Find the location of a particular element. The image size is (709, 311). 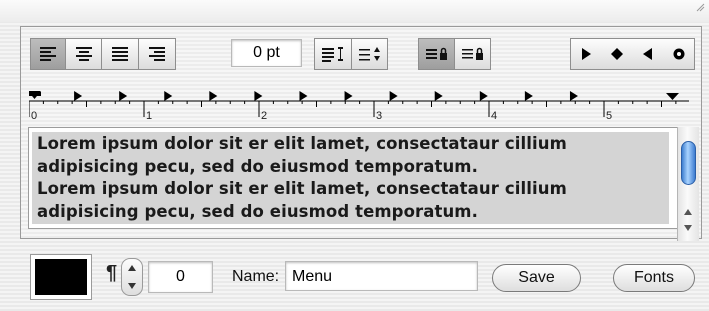

right-indent-marker is located at coordinates (672, 96).